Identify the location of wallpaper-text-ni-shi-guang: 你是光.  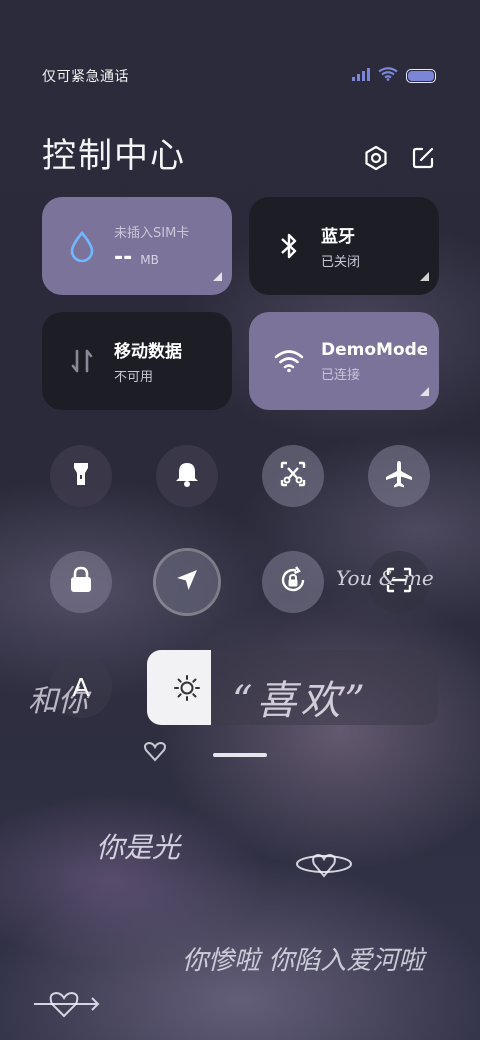
(138, 847).